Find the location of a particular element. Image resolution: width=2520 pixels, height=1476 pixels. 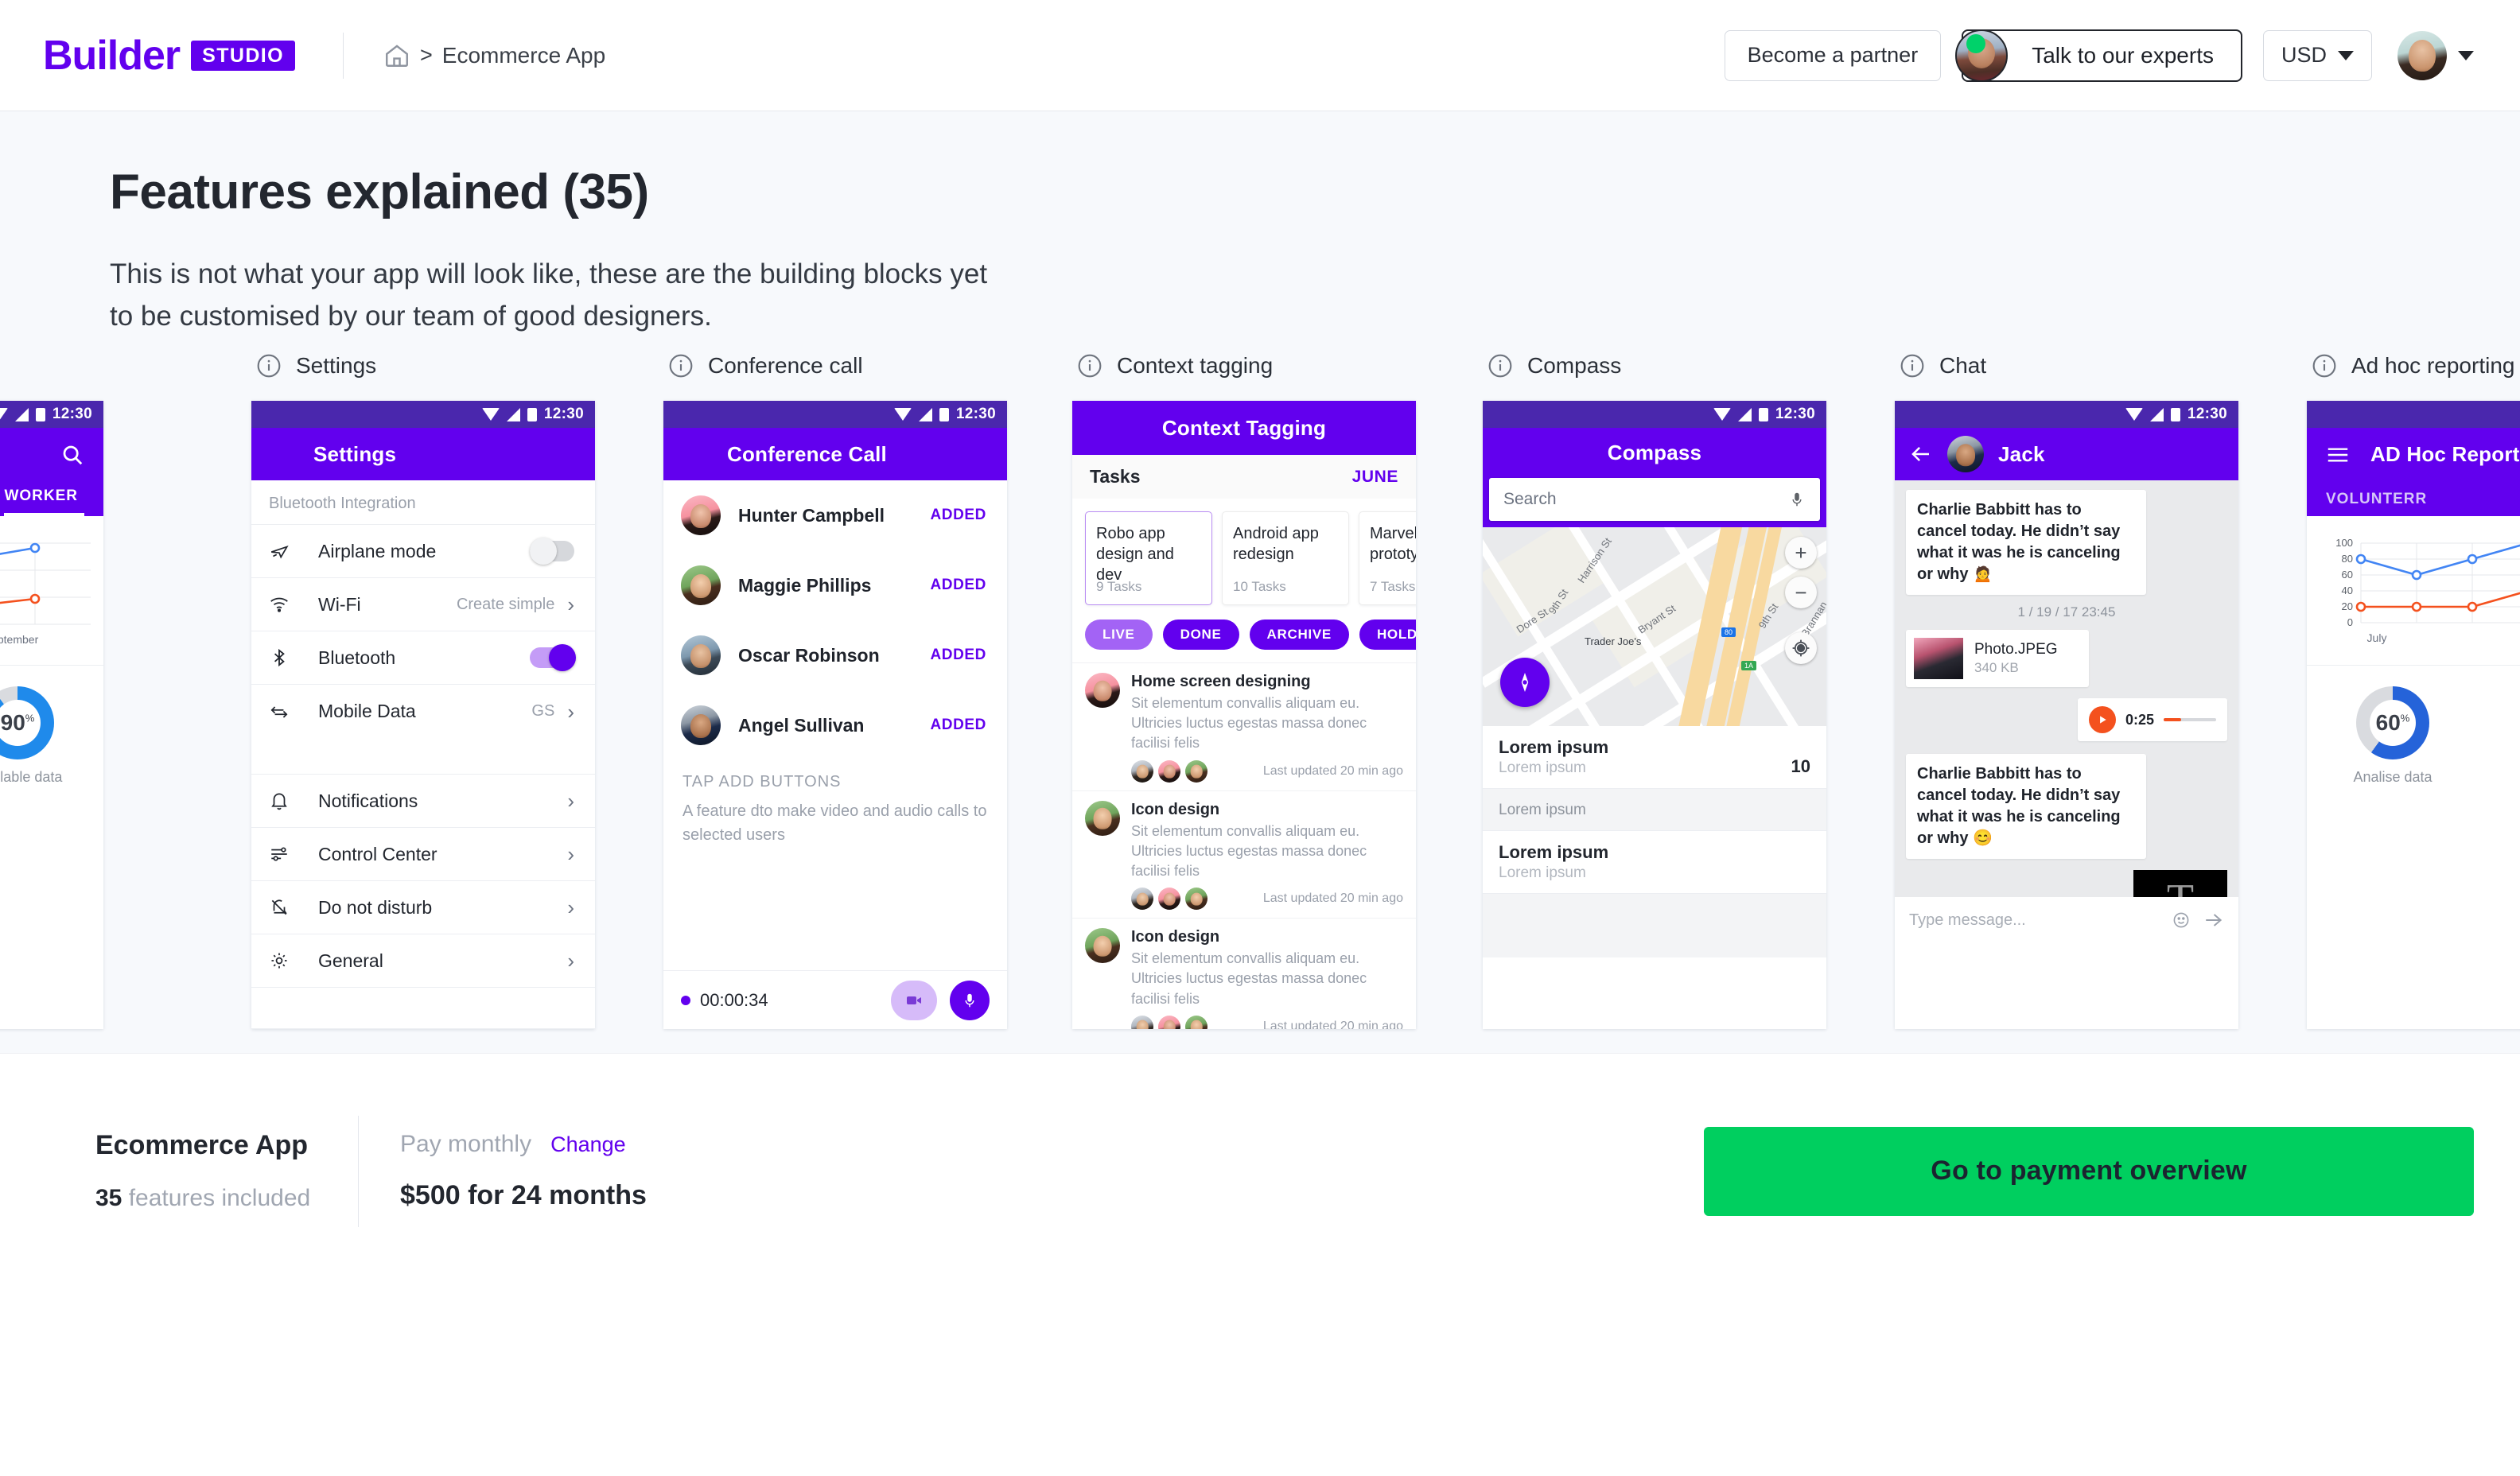

brand-wordmark: Builder is located at coordinates (112, 55).